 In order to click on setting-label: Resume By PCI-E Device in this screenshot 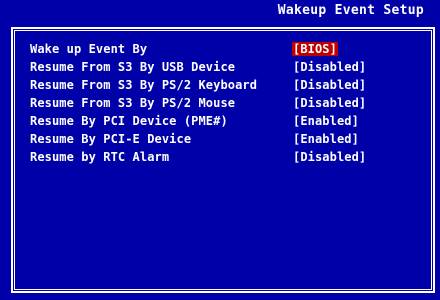, I will do `click(111, 139)`.